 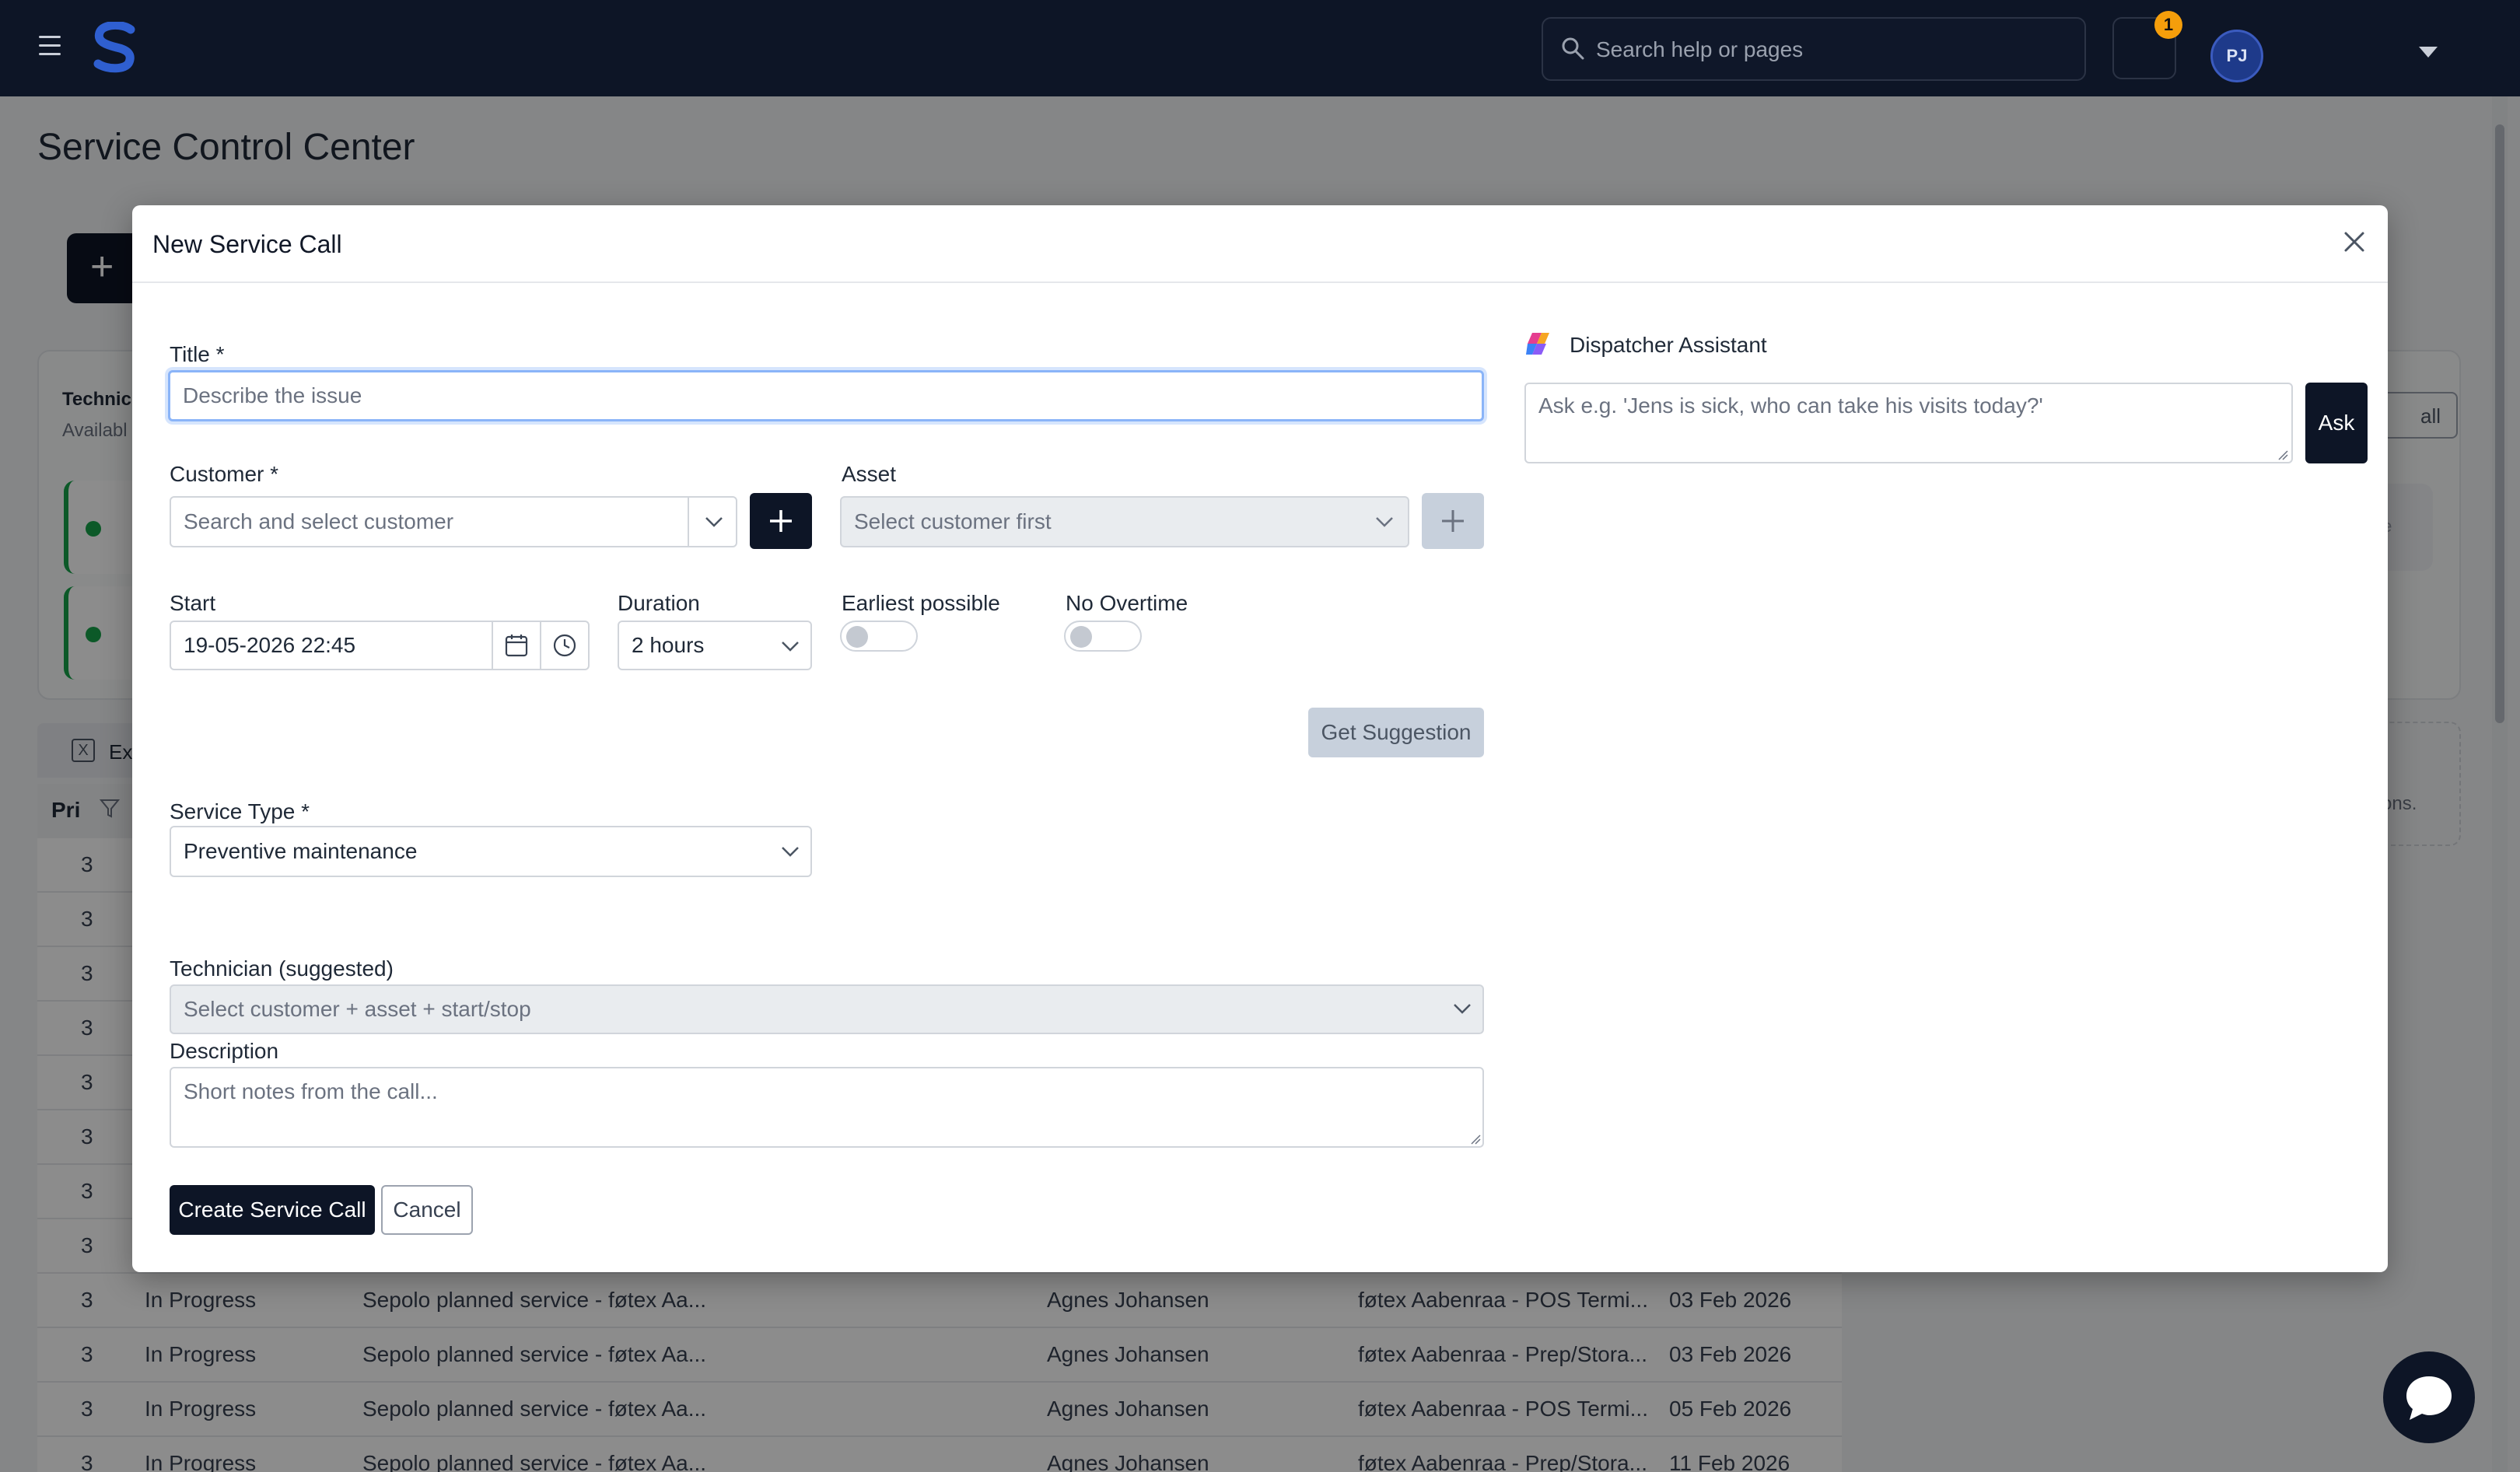 I want to click on chat-icon, so click(x=2429, y=1398).